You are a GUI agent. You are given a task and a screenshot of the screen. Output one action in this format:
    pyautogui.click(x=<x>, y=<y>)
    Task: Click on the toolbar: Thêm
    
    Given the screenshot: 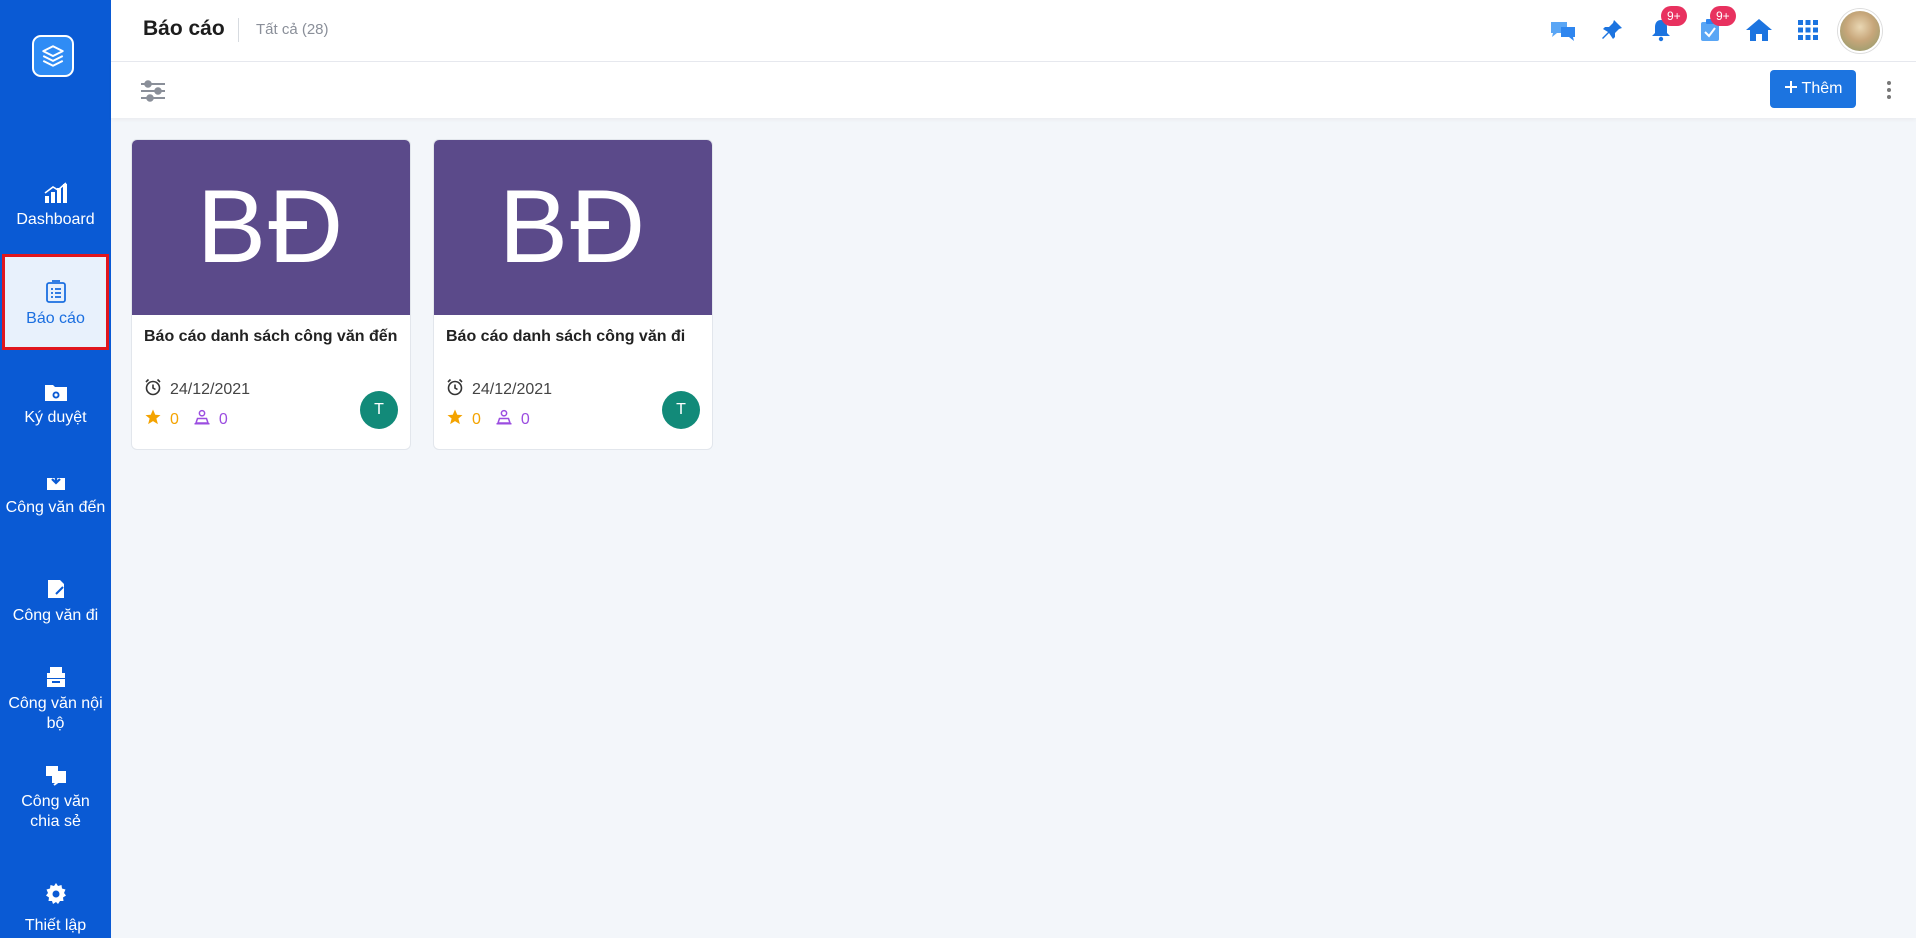 What is the action you would take?
    pyautogui.click(x=1013, y=90)
    